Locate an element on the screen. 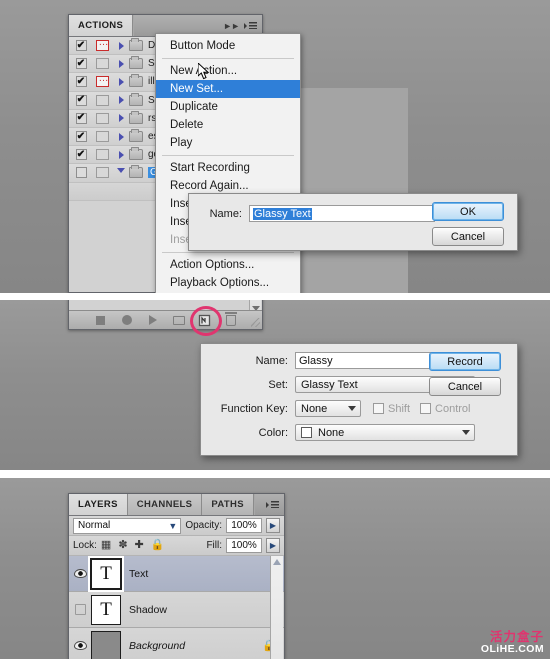  shift-checkbox: Shift is located at coordinates (391, 409).